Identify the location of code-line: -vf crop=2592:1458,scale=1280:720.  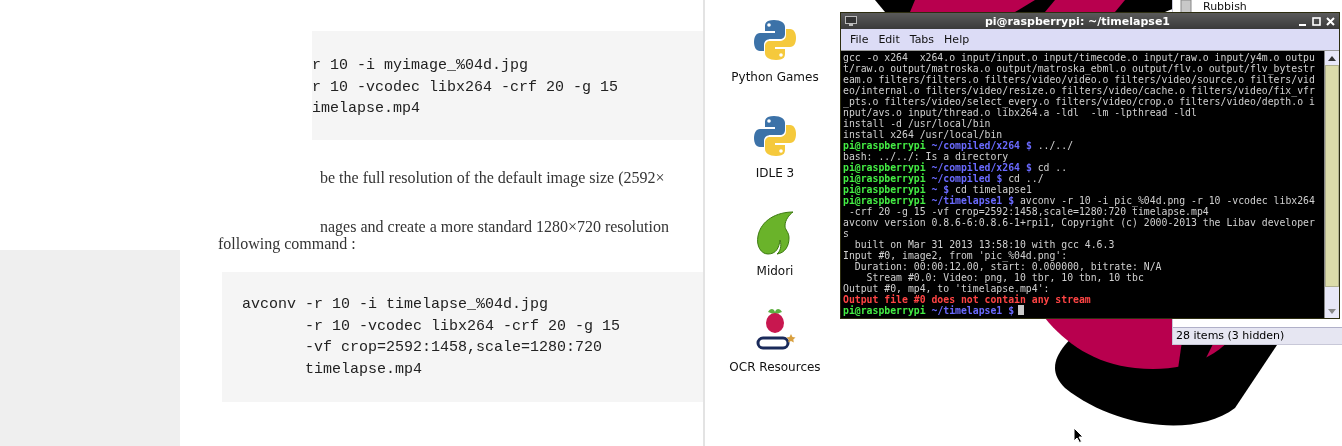
(454, 348).